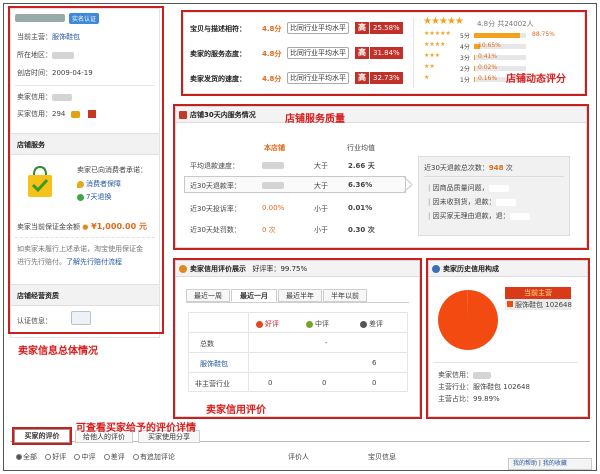  I want to click on rating-level-service: 高, so click(362, 53).